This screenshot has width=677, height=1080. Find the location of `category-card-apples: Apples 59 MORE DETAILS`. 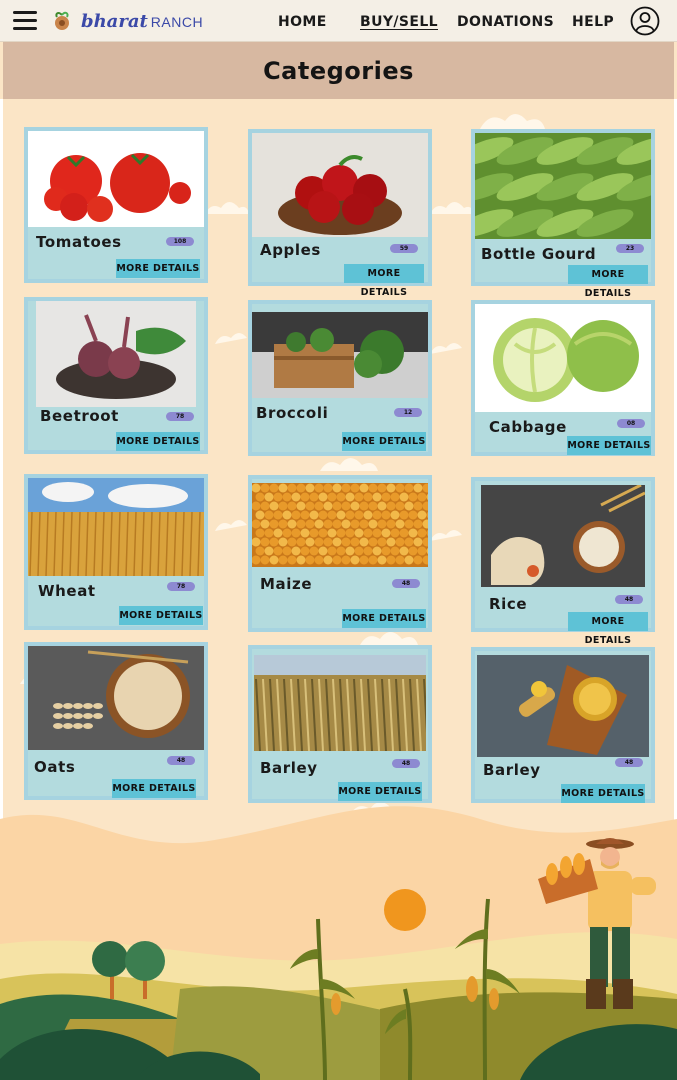

category-card-apples: Apples 59 MORE DETAILS is located at coordinates (340, 213).